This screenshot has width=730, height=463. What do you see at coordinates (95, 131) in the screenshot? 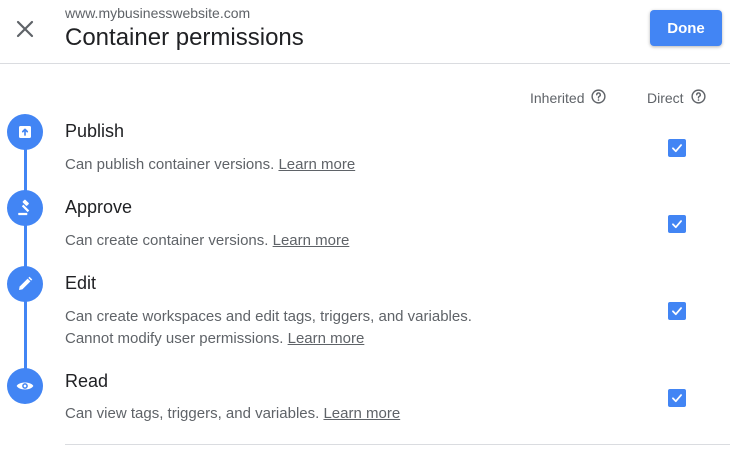
I see `permission-title: Publish` at bounding box center [95, 131].